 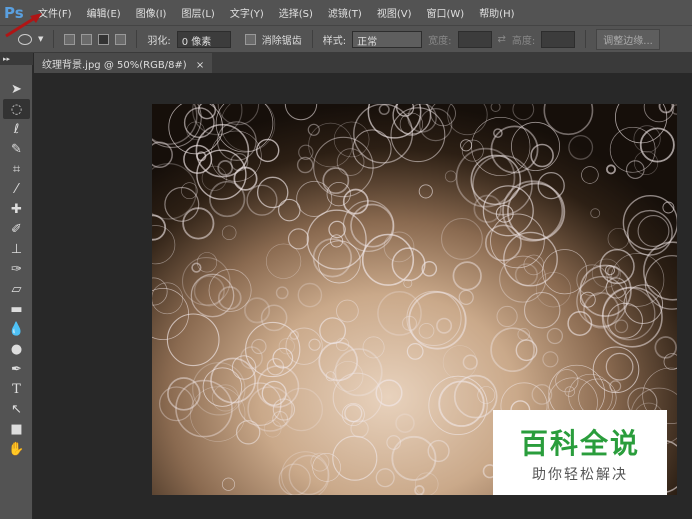 I want to click on menu-select: 选择(S), so click(x=296, y=12).